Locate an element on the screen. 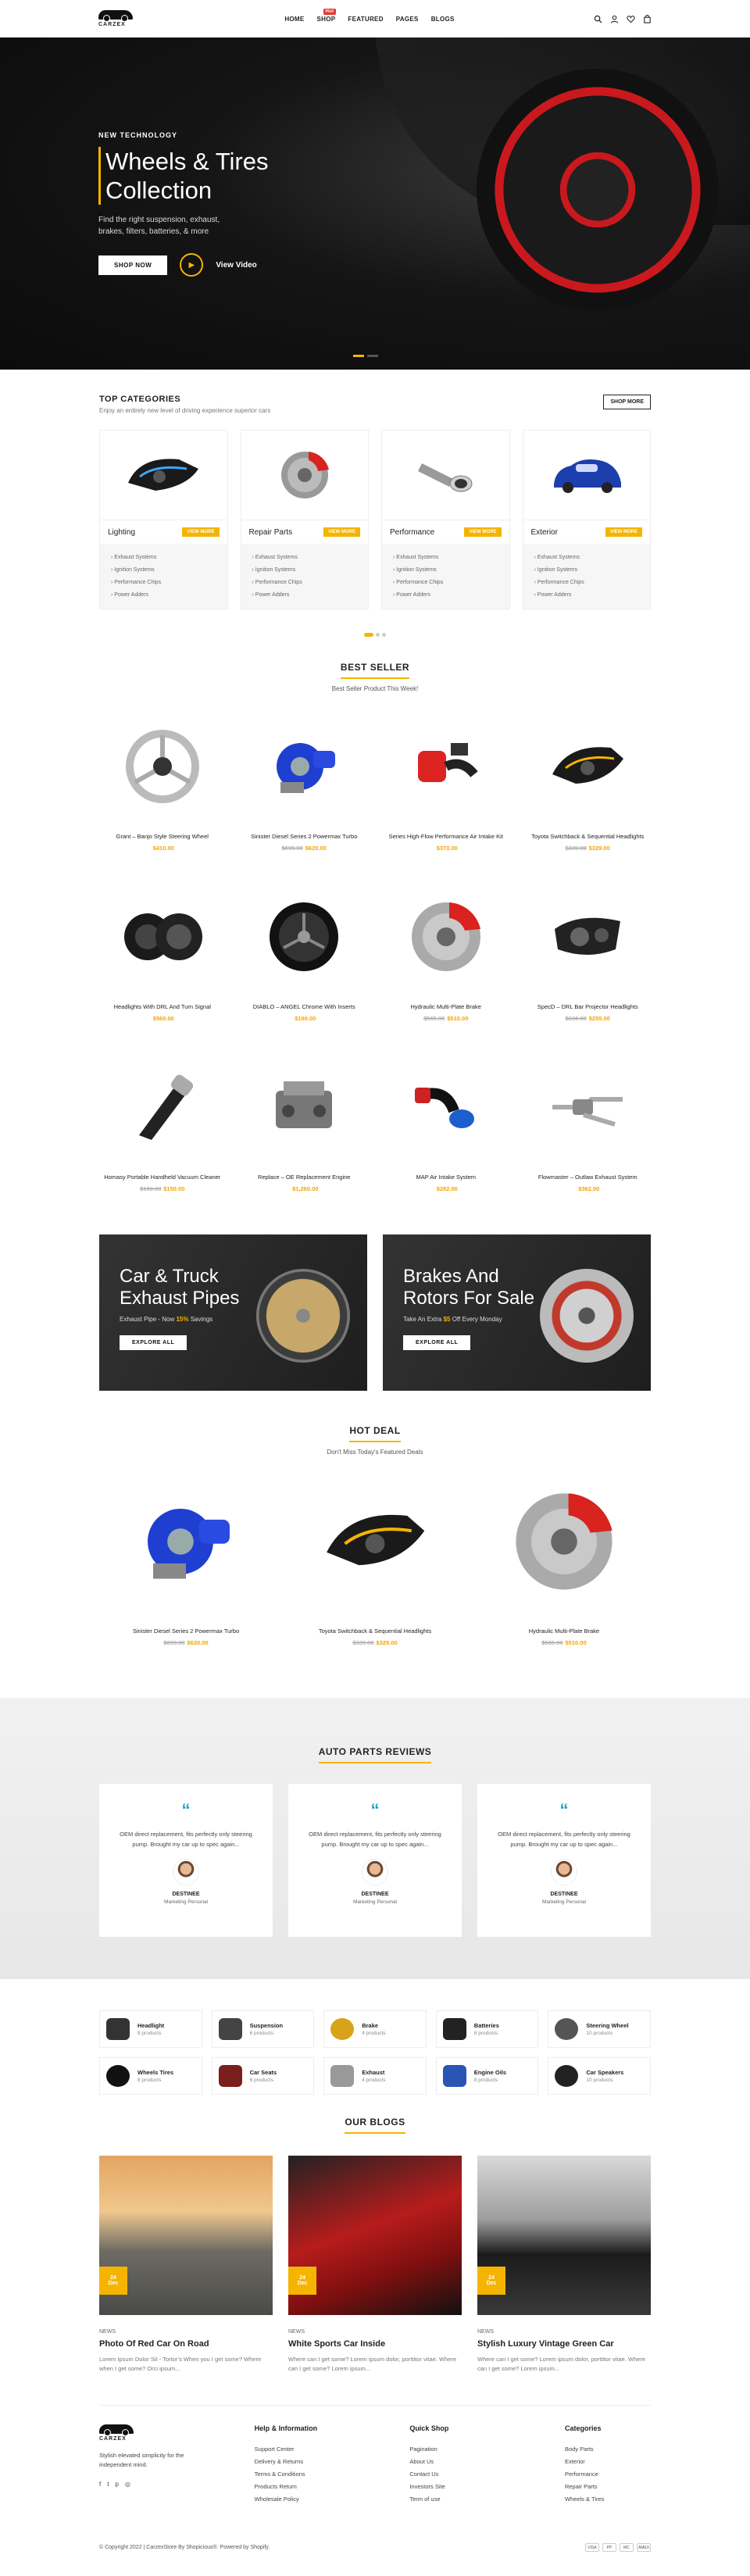 The height and width of the screenshot is (2576, 750). view-video-link: View Video is located at coordinates (236, 266).